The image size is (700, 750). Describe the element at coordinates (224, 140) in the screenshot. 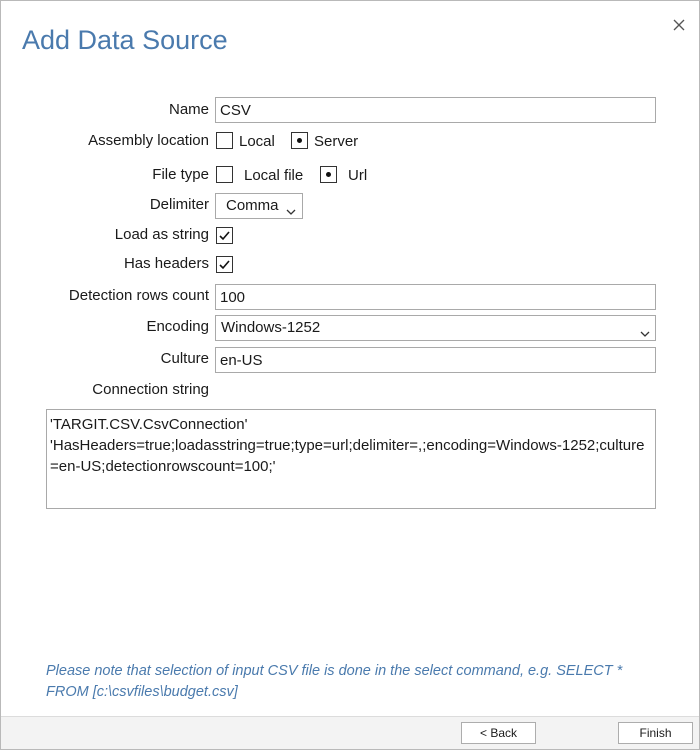

I see `assembly-local-radio` at that location.